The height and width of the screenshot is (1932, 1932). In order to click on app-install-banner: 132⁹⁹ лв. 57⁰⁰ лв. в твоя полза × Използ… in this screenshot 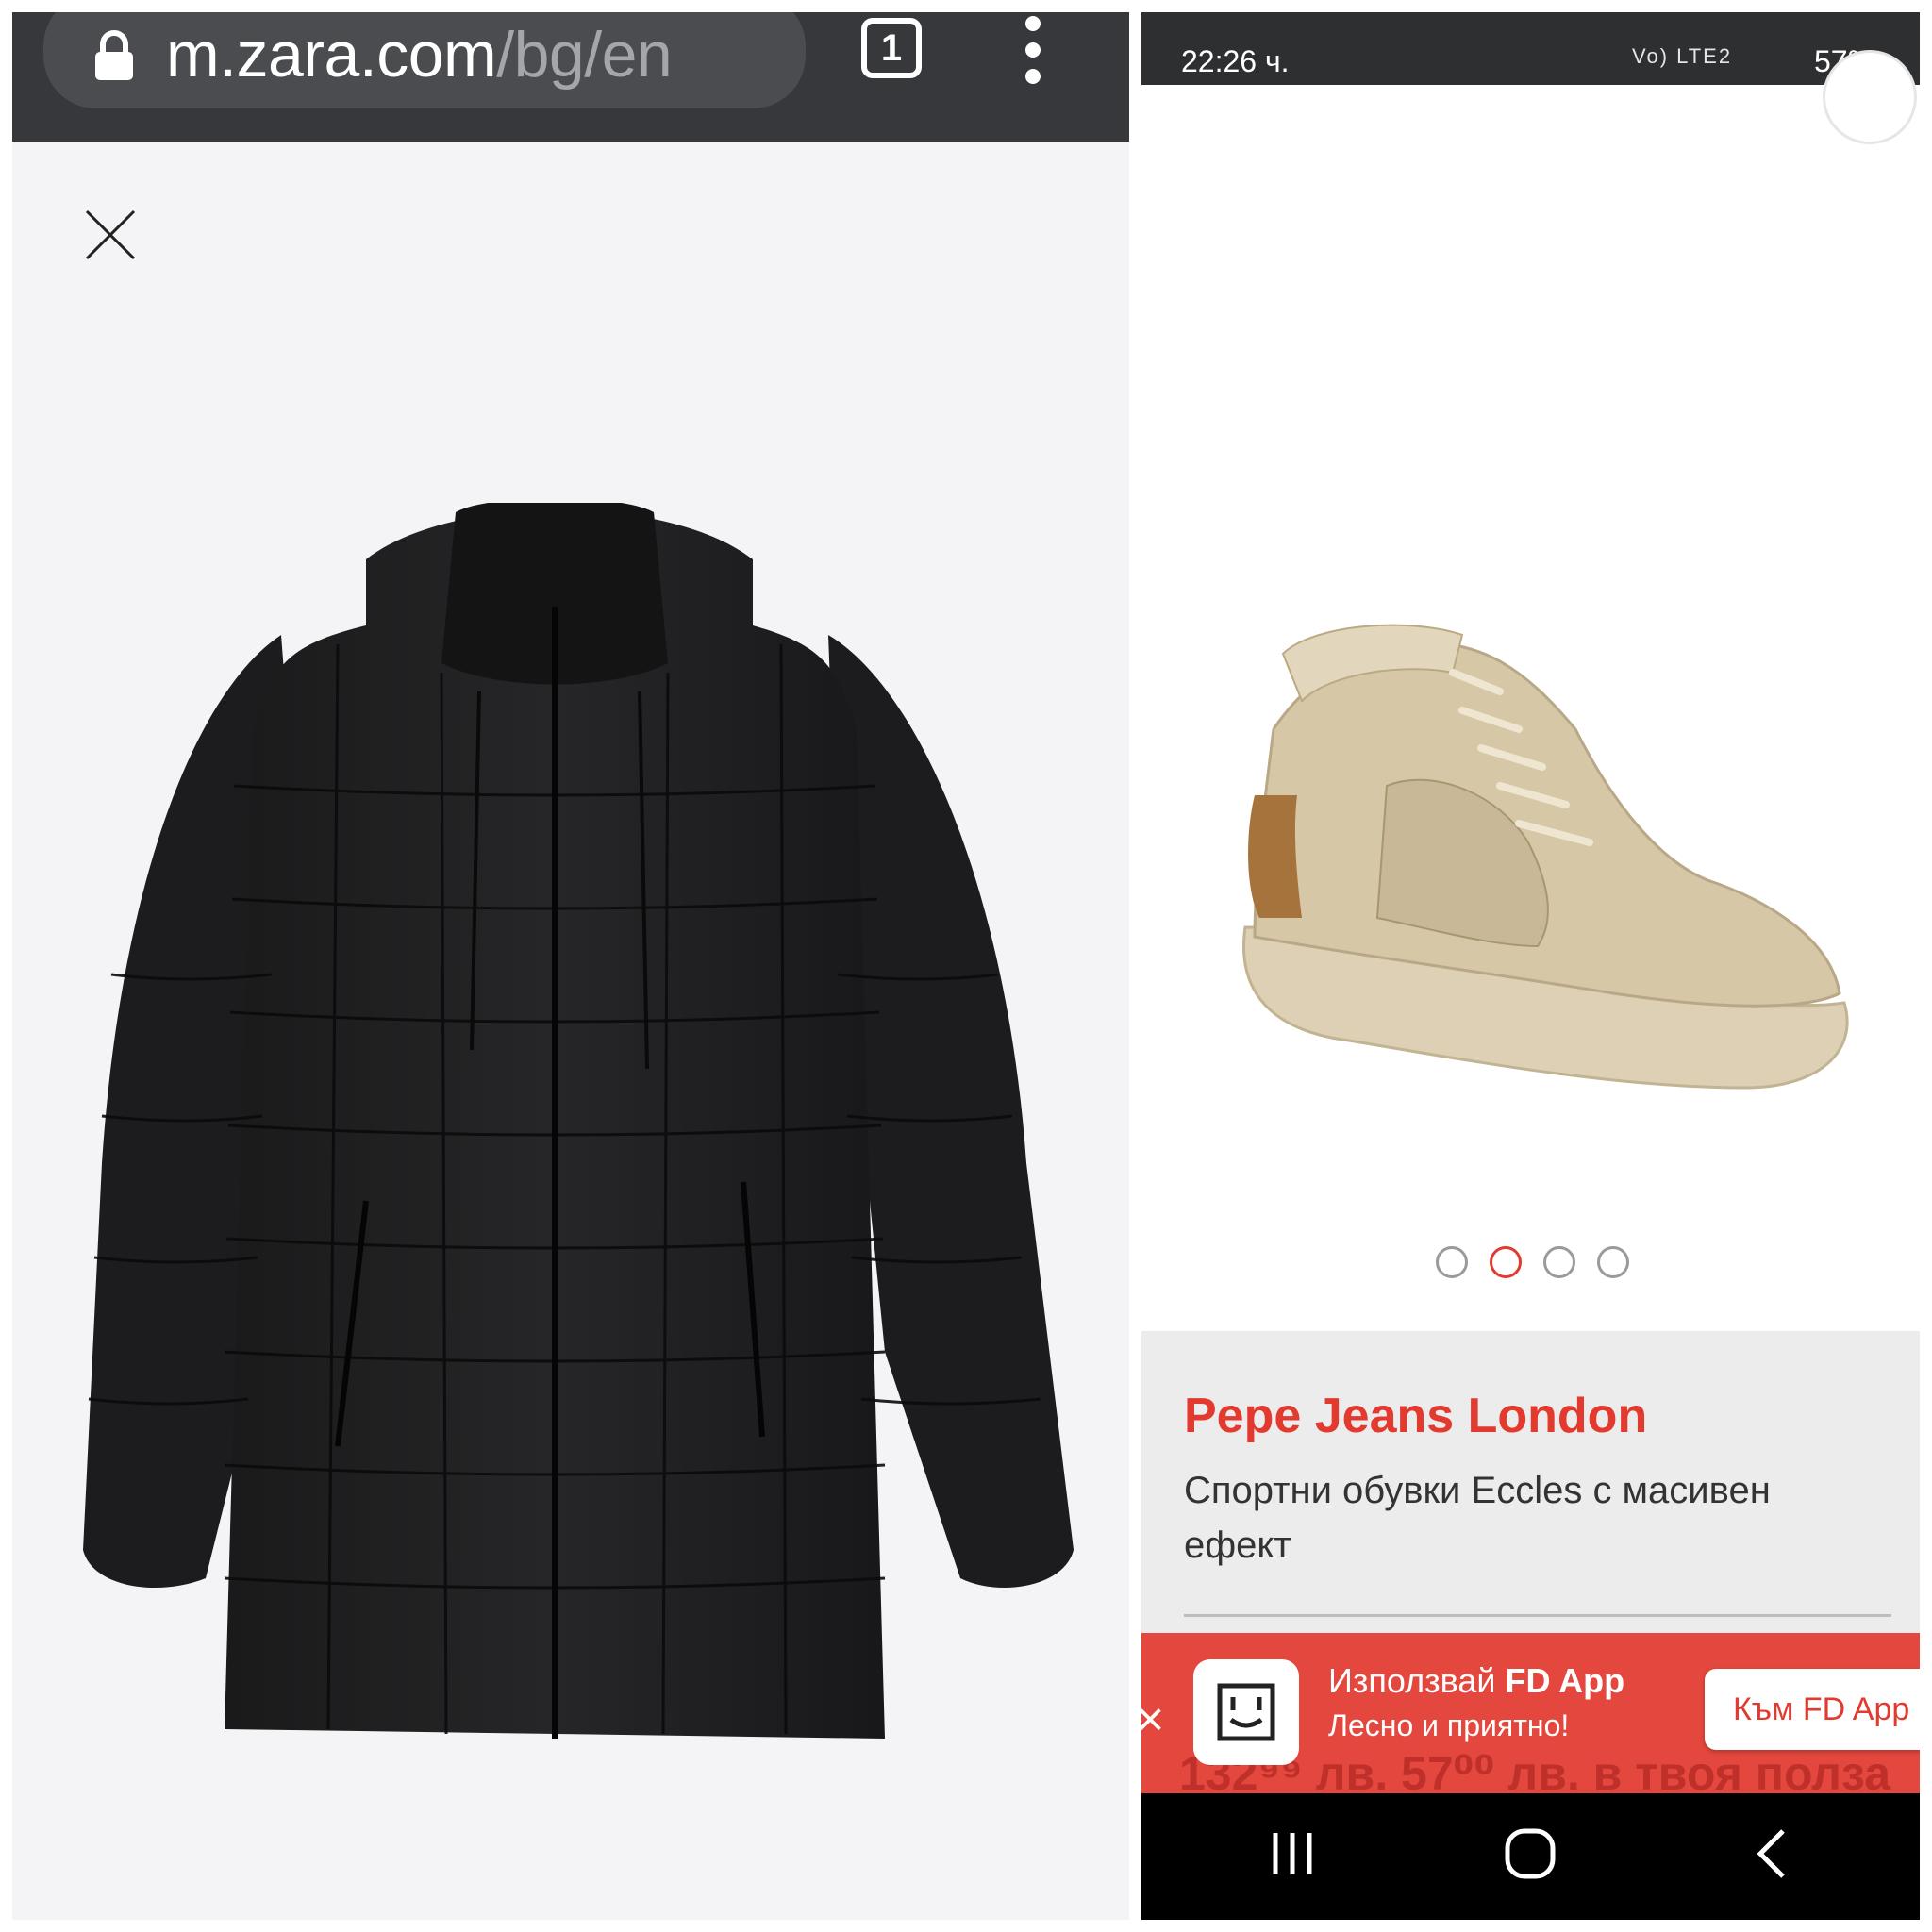, I will do `click(1530, 1713)`.